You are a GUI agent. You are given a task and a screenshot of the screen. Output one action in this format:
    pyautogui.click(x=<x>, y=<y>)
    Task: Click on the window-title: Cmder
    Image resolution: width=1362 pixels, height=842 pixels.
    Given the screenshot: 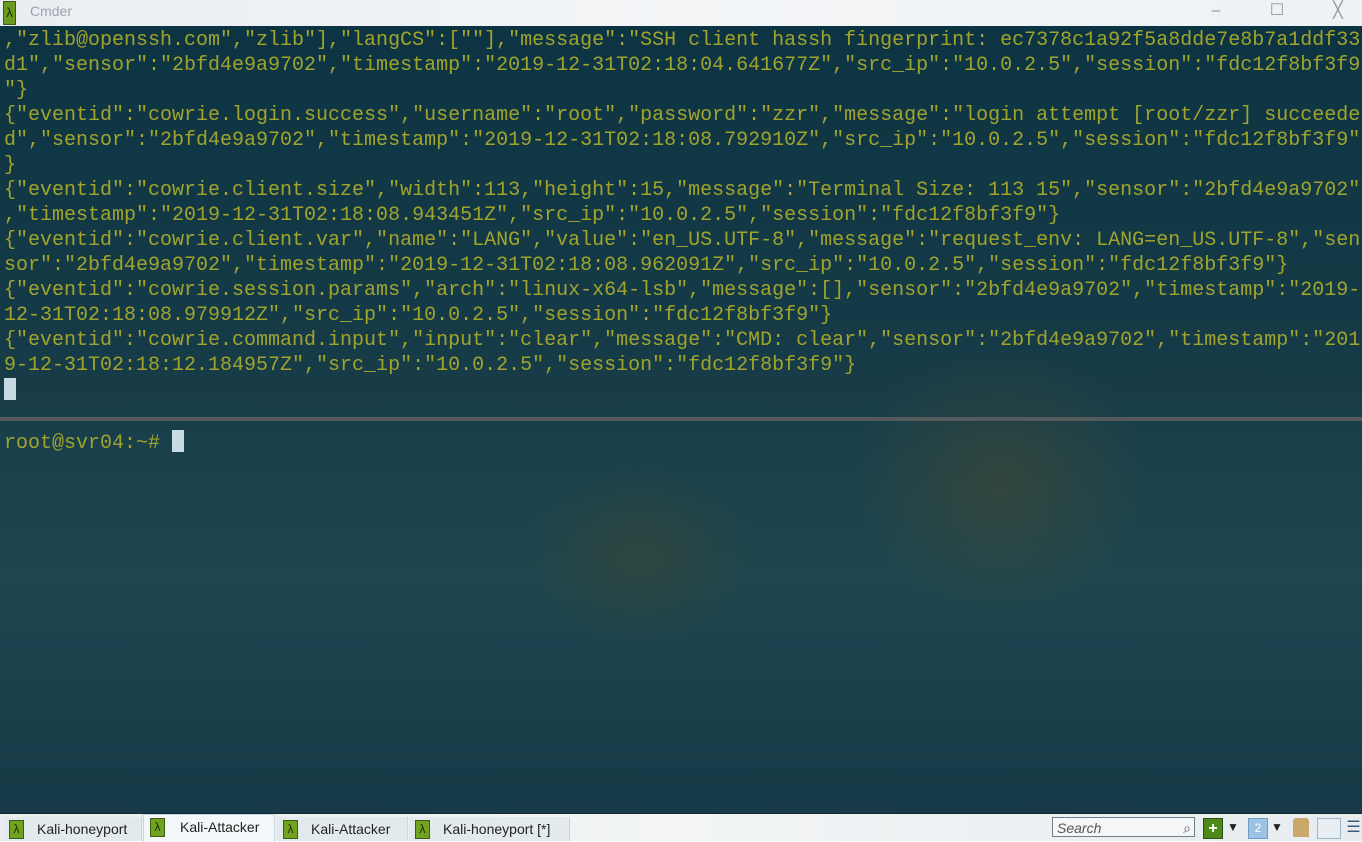 What is the action you would take?
    pyautogui.click(x=51, y=11)
    